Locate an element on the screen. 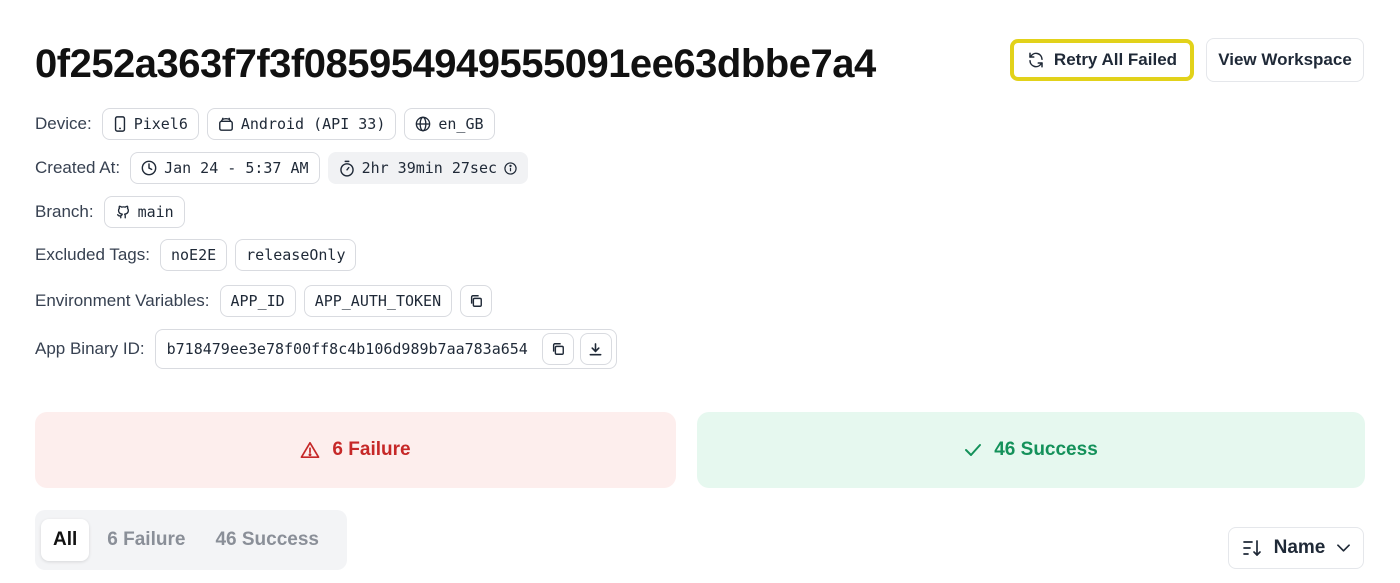 The height and width of the screenshot is (583, 1400). device-locale-text: en_GB is located at coordinates (461, 124).